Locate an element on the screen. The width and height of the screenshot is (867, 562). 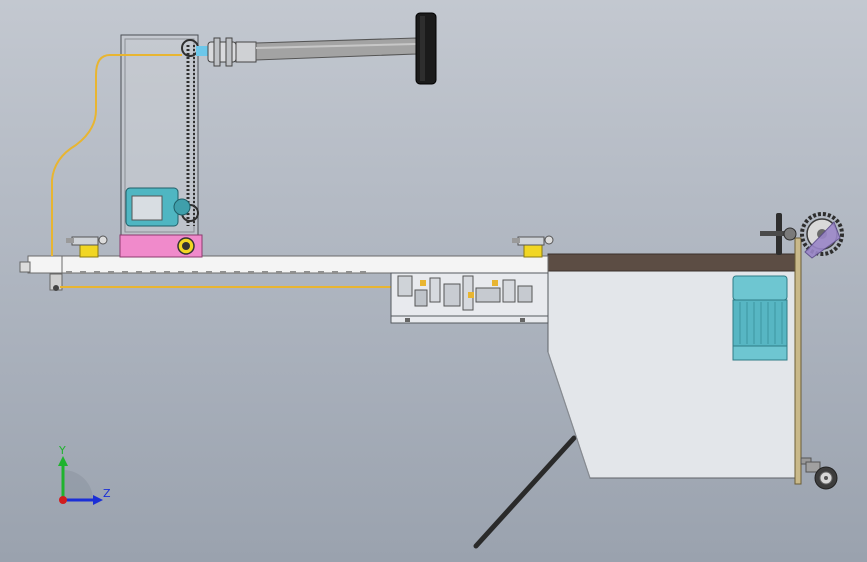
right-motor is located at coordinates (760, 318).